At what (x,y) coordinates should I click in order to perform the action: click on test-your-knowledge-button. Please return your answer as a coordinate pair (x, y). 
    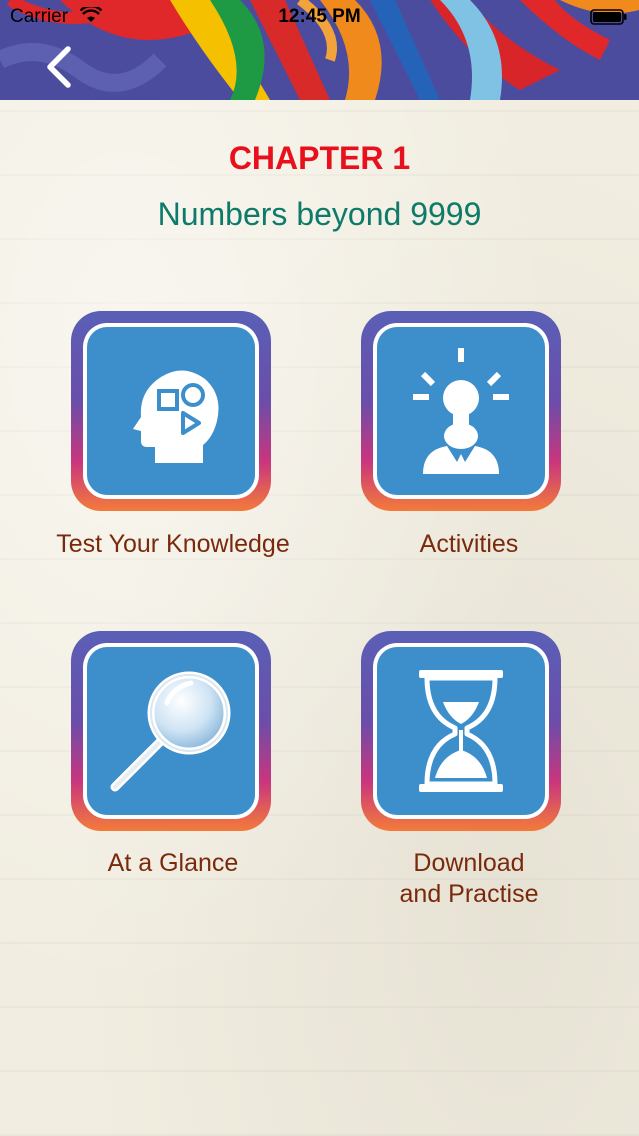
    Looking at the image, I should click on (171, 411).